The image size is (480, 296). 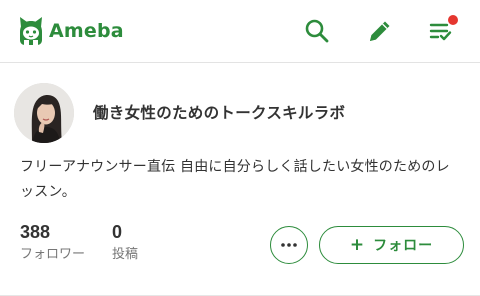 I want to click on blog-description: フリーアナウンサー直伝 自由に自分らしく話したい女性のためのレッスン。, so click(x=235, y=179).